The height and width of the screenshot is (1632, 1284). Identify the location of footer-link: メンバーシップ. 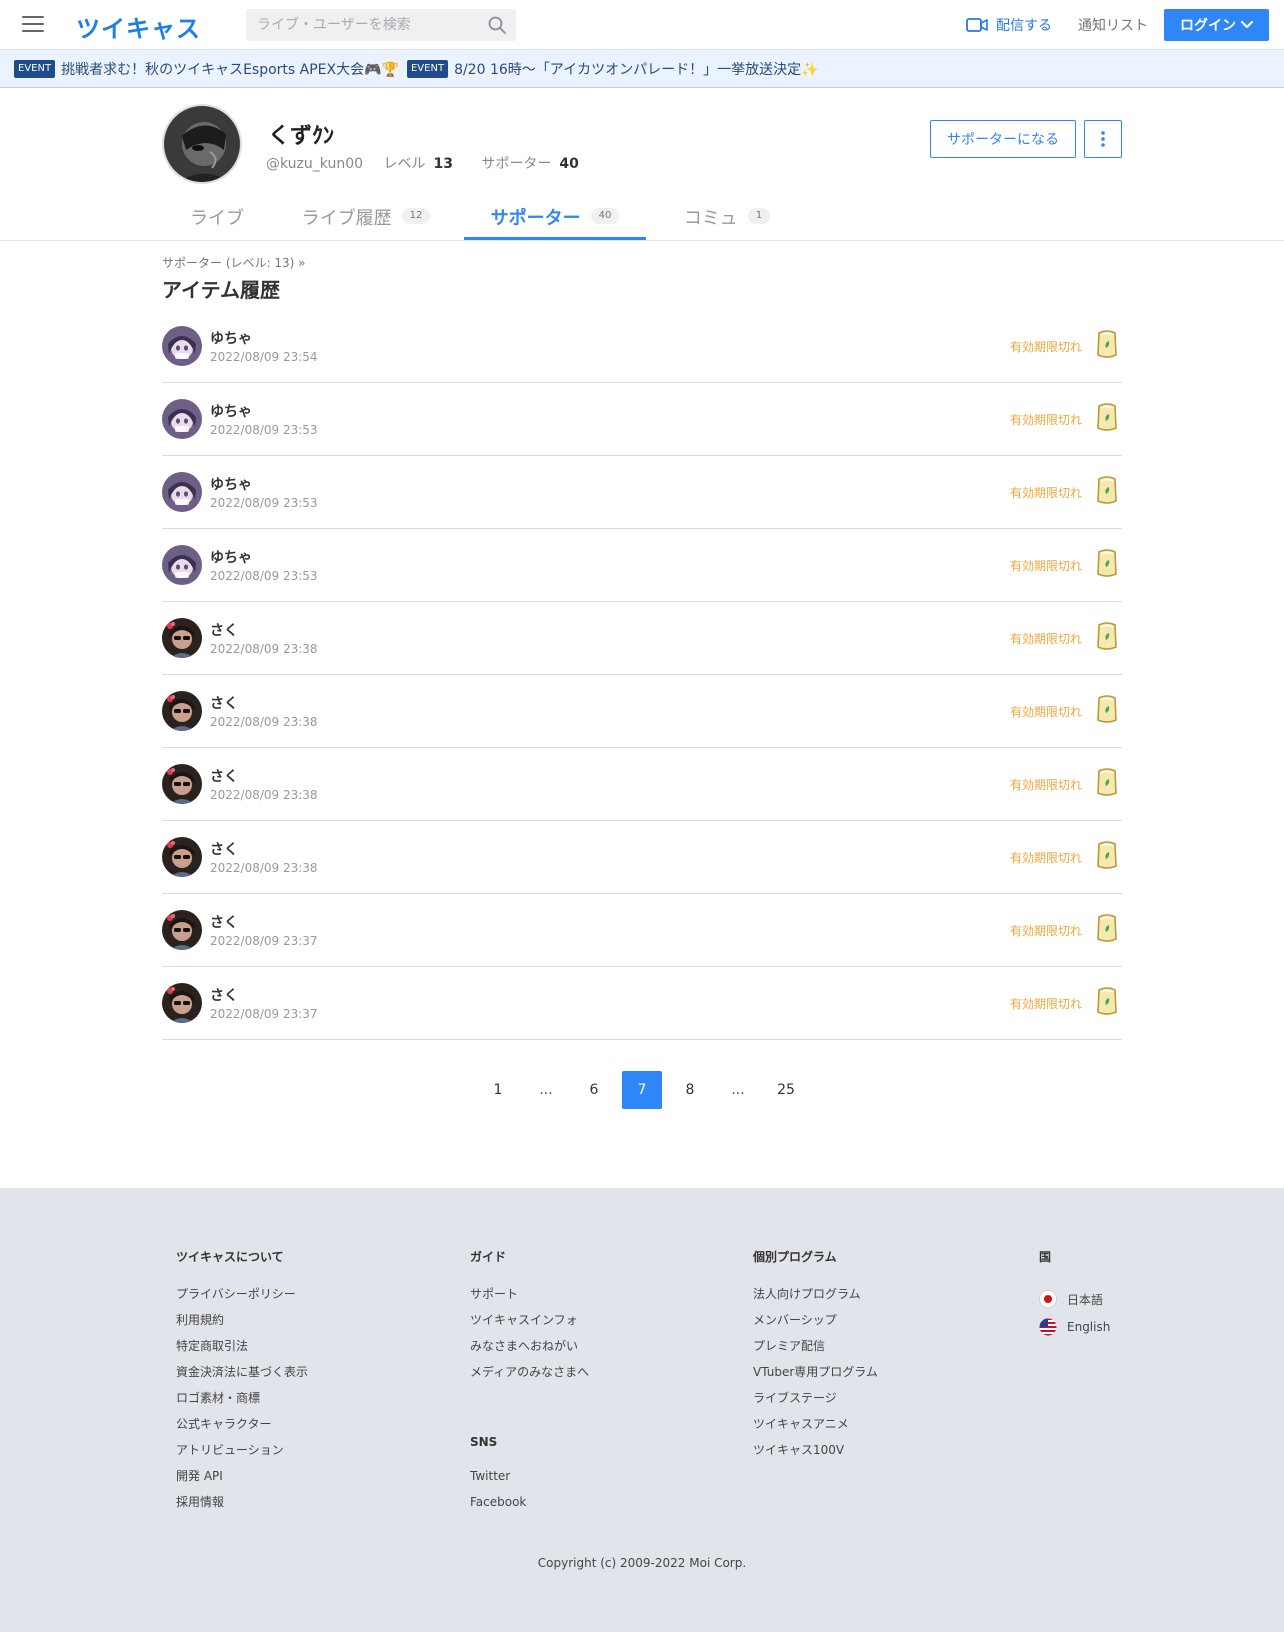
(815, 1324).